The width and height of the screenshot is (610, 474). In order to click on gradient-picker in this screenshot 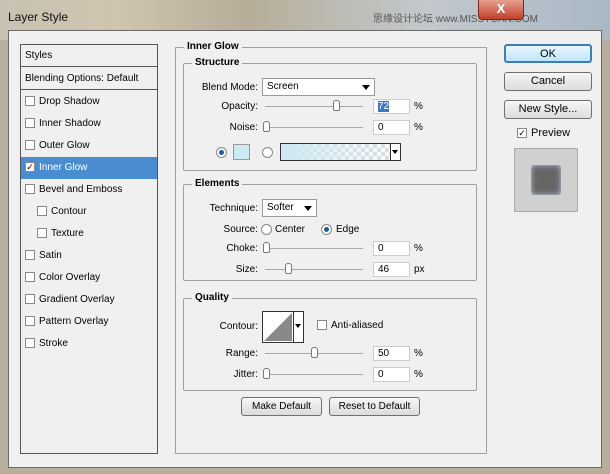, I will do `click(340, 152)`.